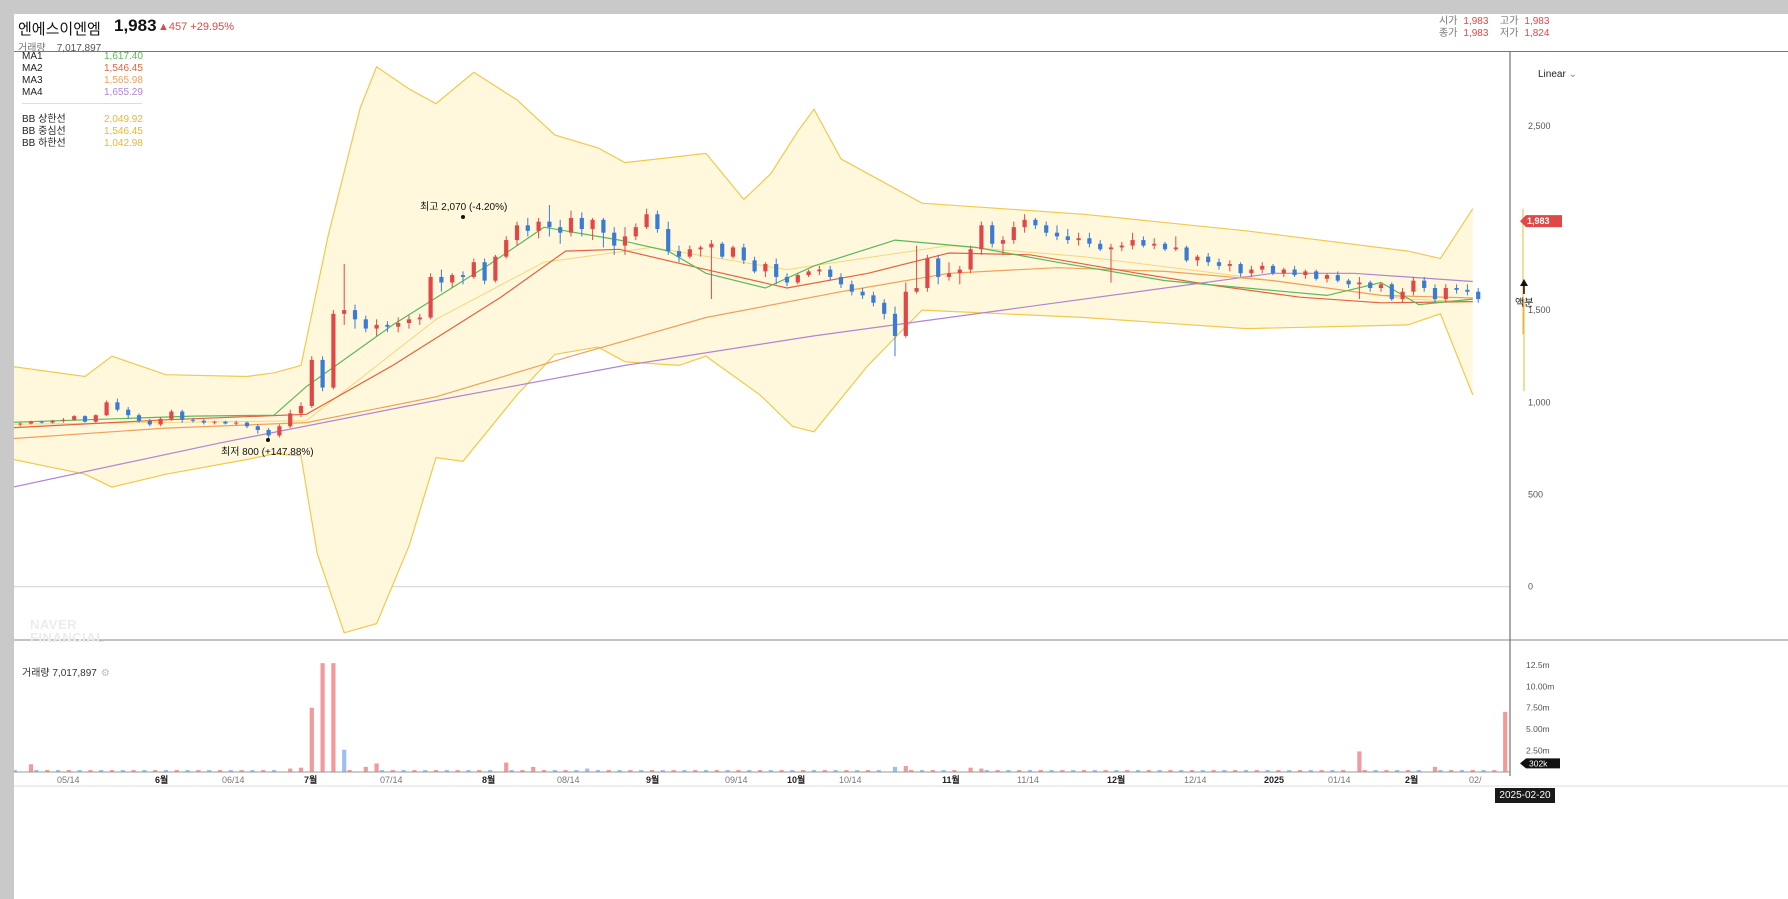 The image size is (1788, 899). Describe the element at coordinates (1538, 708) in the screenshot. I see `volume-tick-label: 7.50m` at that location.